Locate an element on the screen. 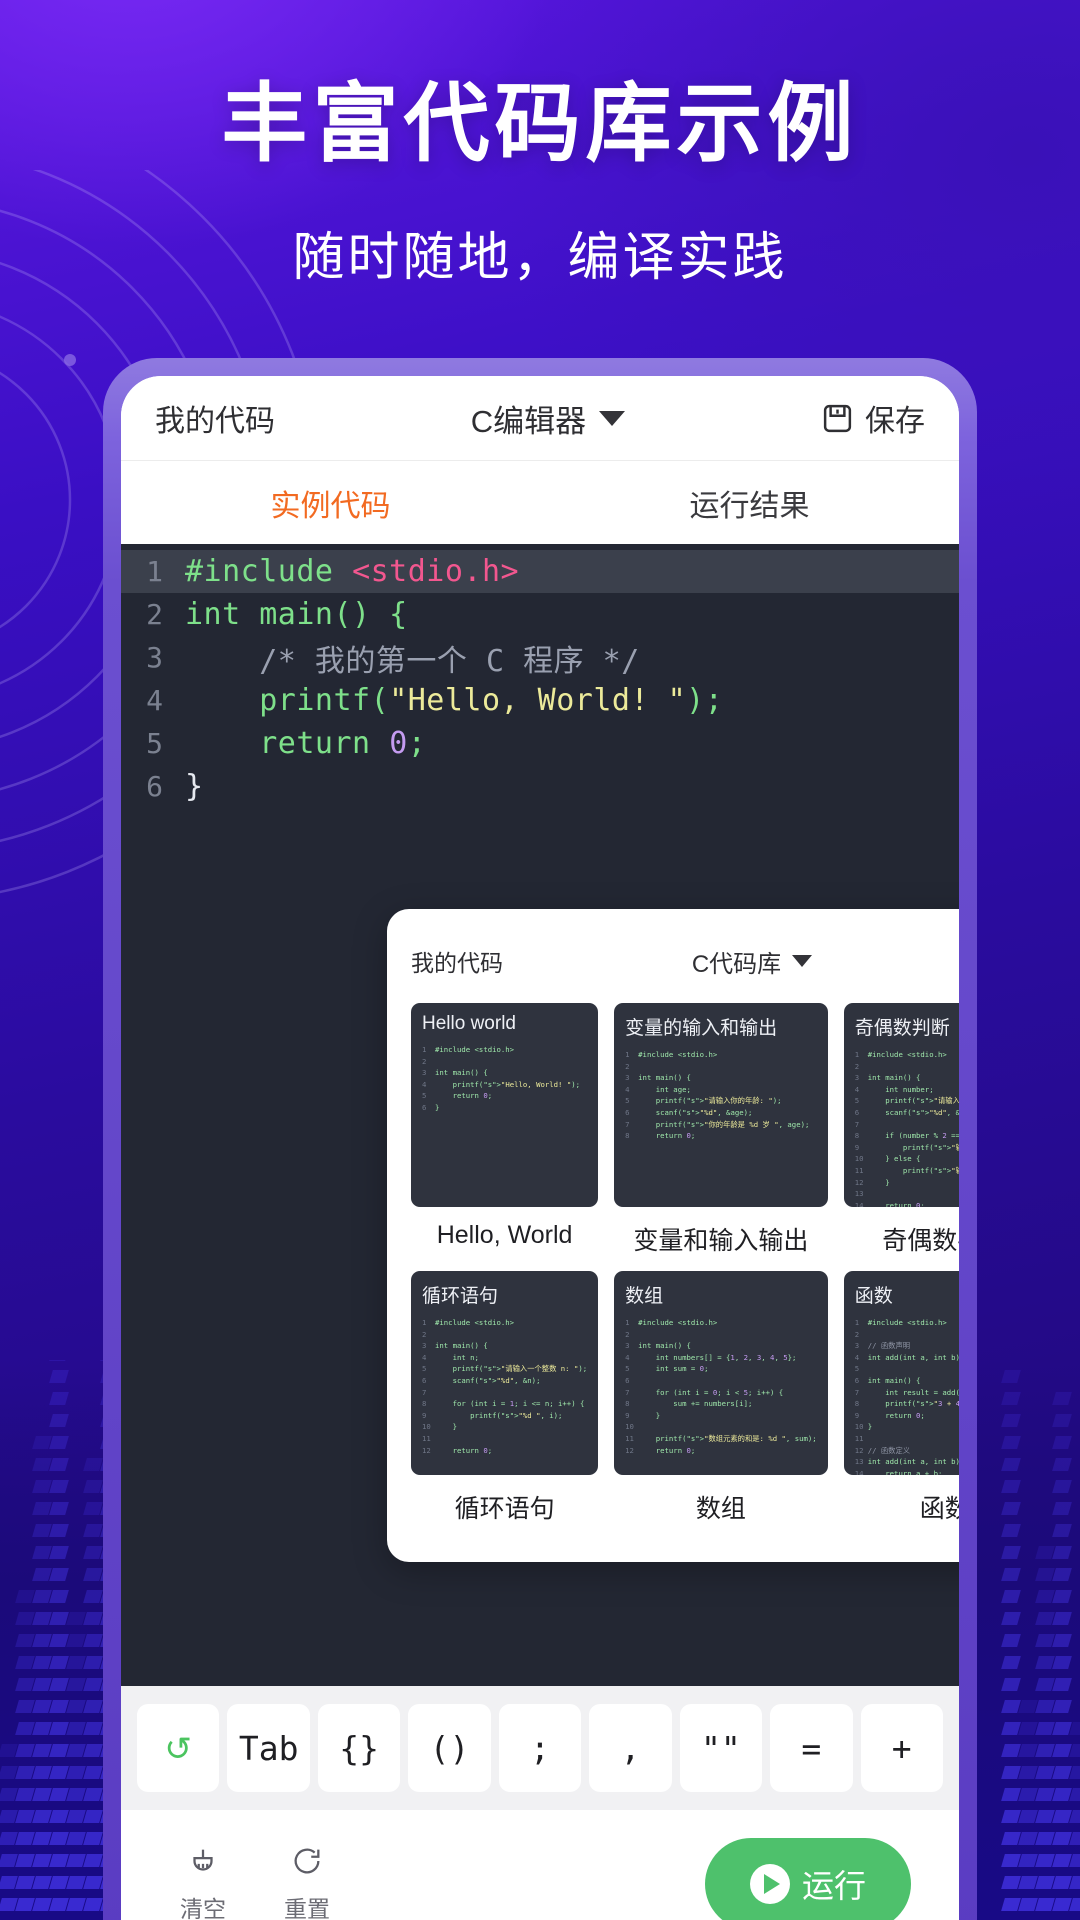  app-header: 我的代码 C编辑器 保存 is located at coordinates (540, 418).